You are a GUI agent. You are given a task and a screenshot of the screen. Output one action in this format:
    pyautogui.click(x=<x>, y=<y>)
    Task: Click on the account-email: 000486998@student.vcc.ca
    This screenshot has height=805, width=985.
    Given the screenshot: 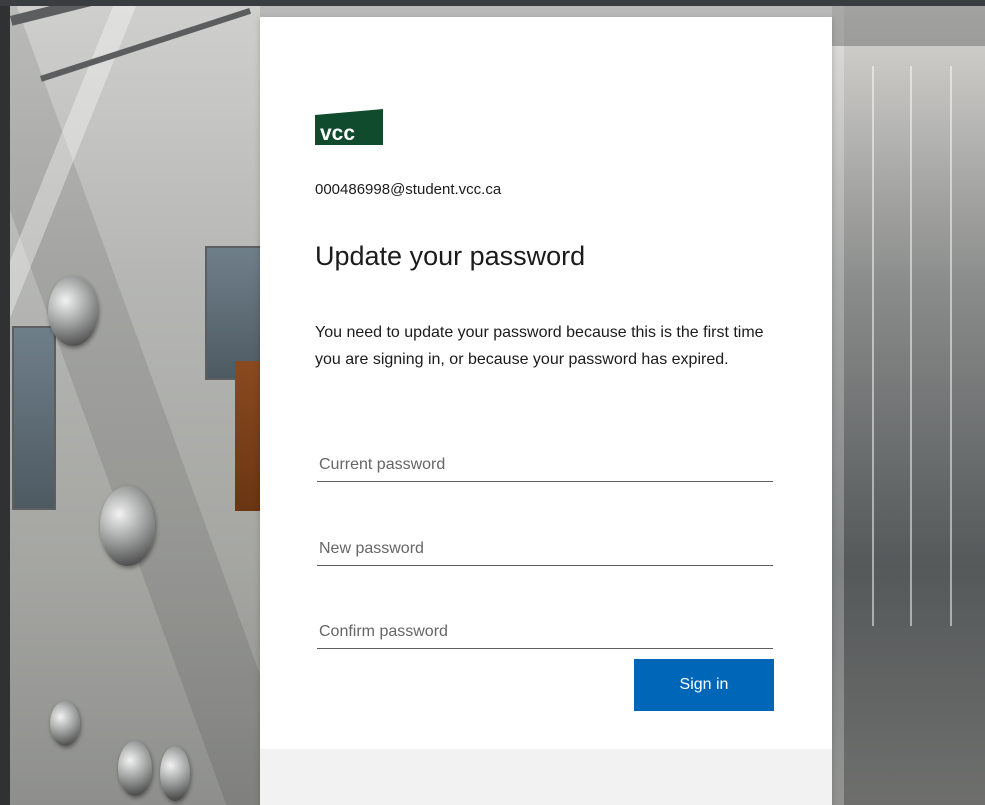 What is the action you would take?
    pyautogui.click(x=408, y=189)
    